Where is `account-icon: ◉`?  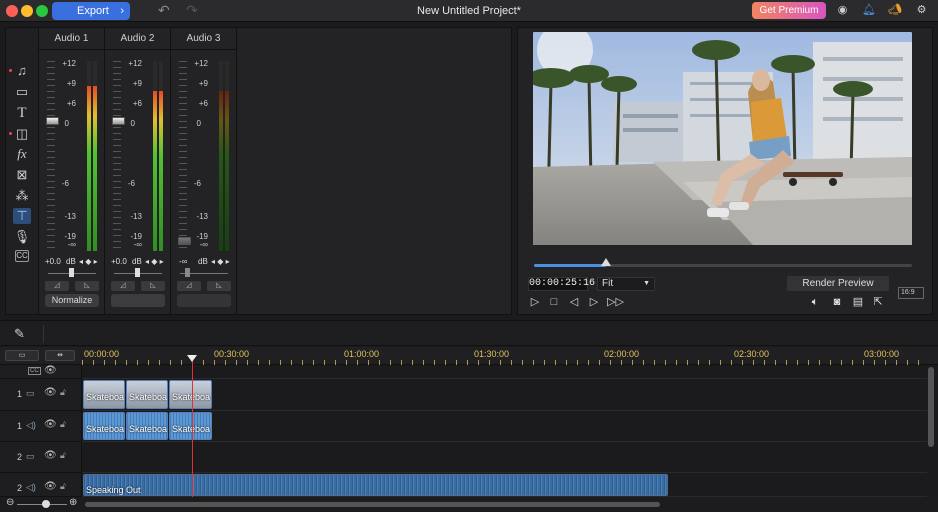
account-icon: ◉ is located at coordinates (842, 10).